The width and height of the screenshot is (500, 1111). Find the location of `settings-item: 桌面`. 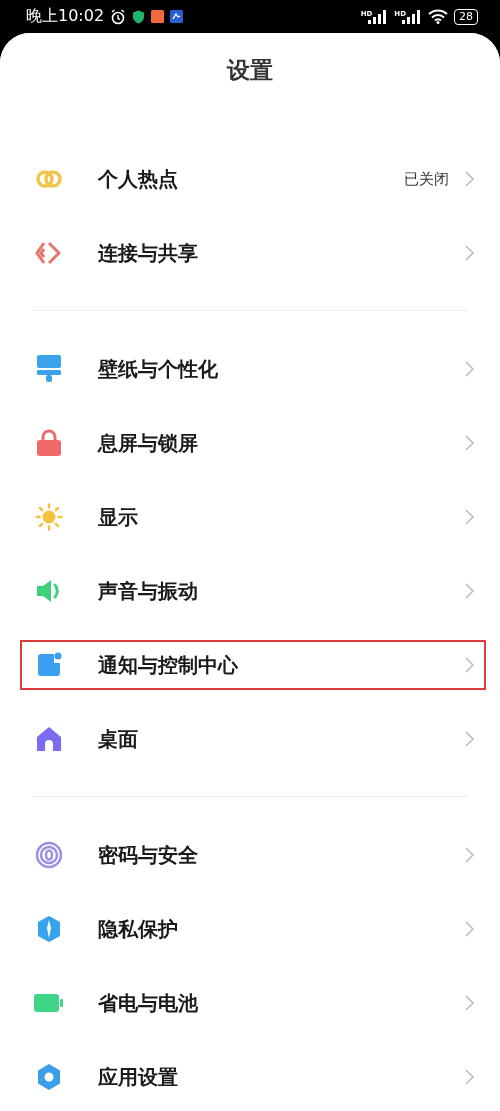

settings-item: 桌面 is located at coordinates (253, 739).